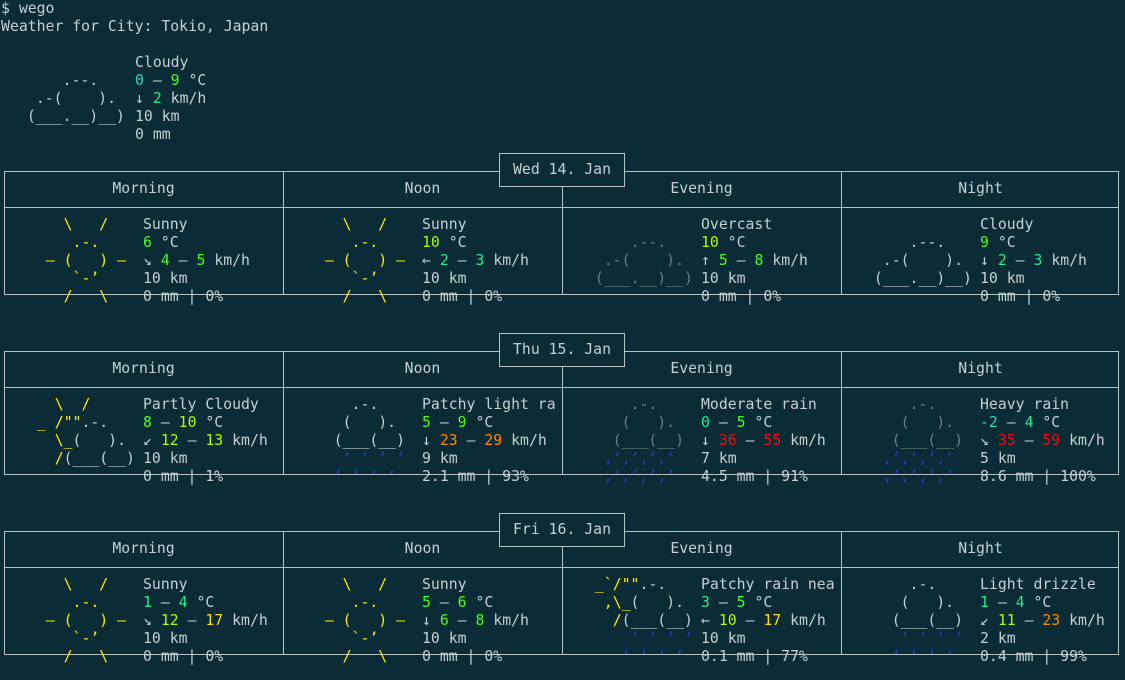 This screenshot has width=1125, height=680. I want to click on weather-art-partly: \ / _ /"".-. \_( ). /(___(__), so click(81, 431).